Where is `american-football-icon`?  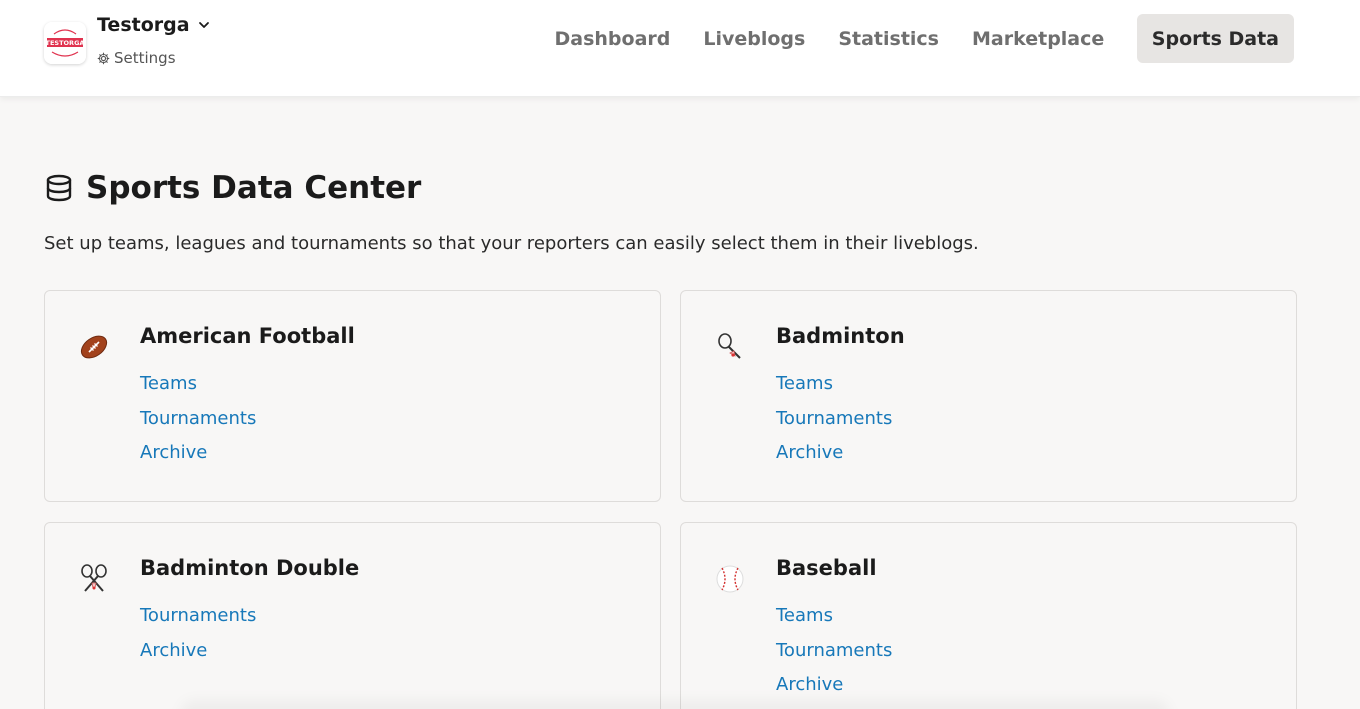 american-football-icon is located at coordinates (94, 347).